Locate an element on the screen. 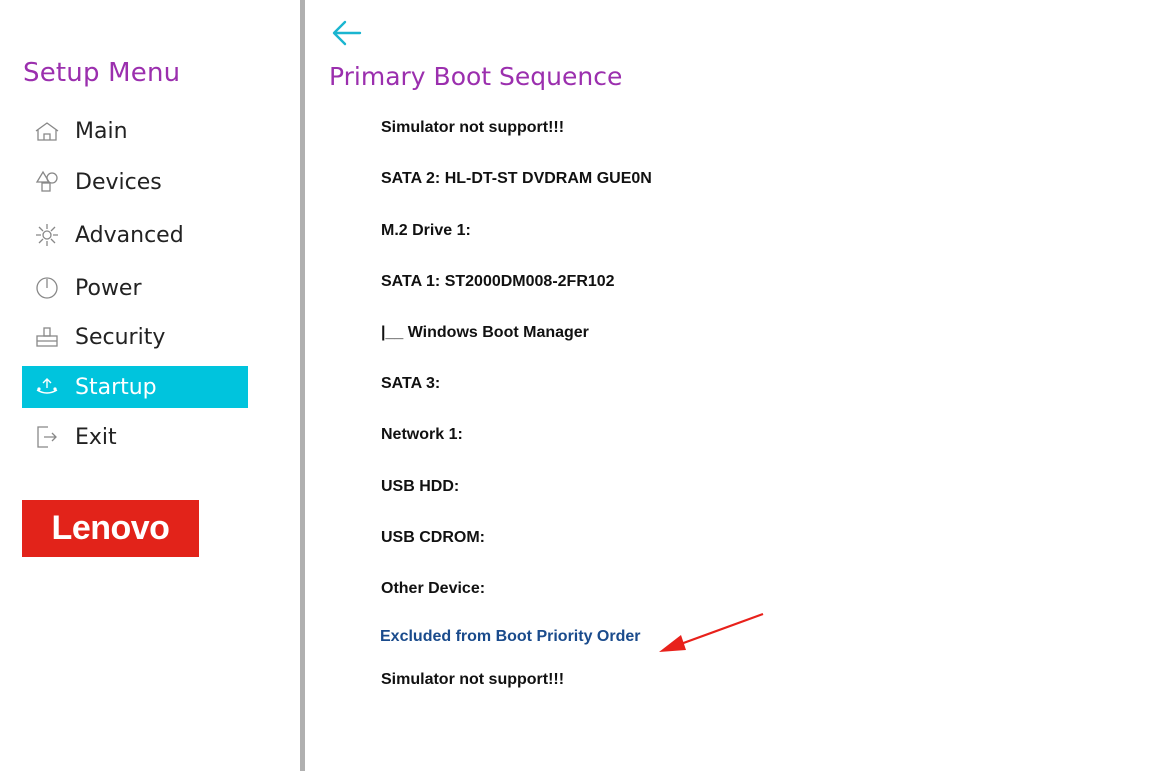 The height and width of the screenshot is (771, 1173). boot-item: Network 1: is located at coordinates (422, 435).